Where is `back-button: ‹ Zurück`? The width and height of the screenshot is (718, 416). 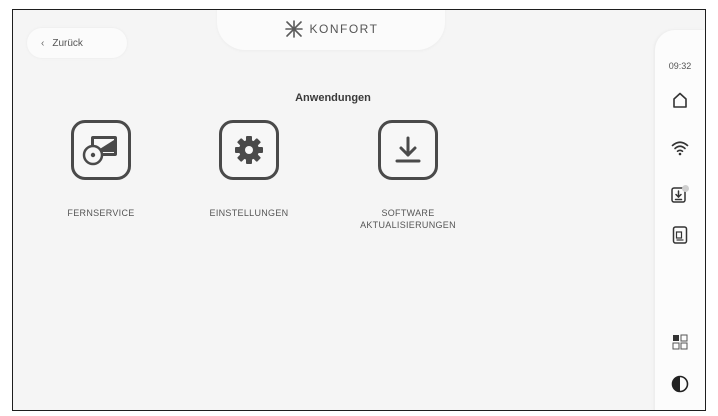
back-button: ‹ Zurück is located at coordinates (77, 43).